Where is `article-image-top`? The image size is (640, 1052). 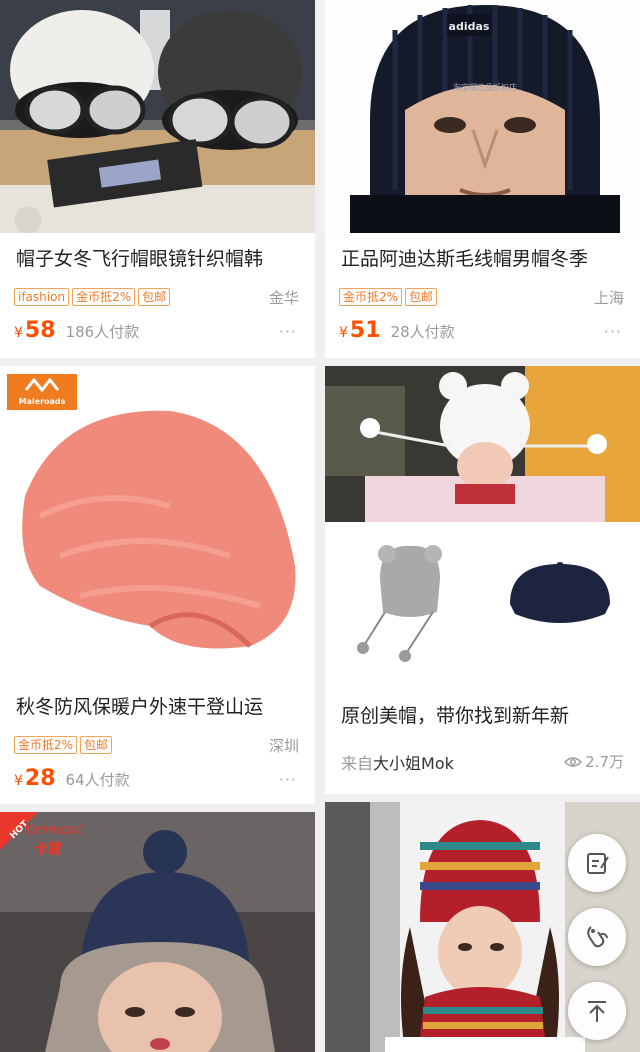
article-image-top is located at coordinates (482, 444).